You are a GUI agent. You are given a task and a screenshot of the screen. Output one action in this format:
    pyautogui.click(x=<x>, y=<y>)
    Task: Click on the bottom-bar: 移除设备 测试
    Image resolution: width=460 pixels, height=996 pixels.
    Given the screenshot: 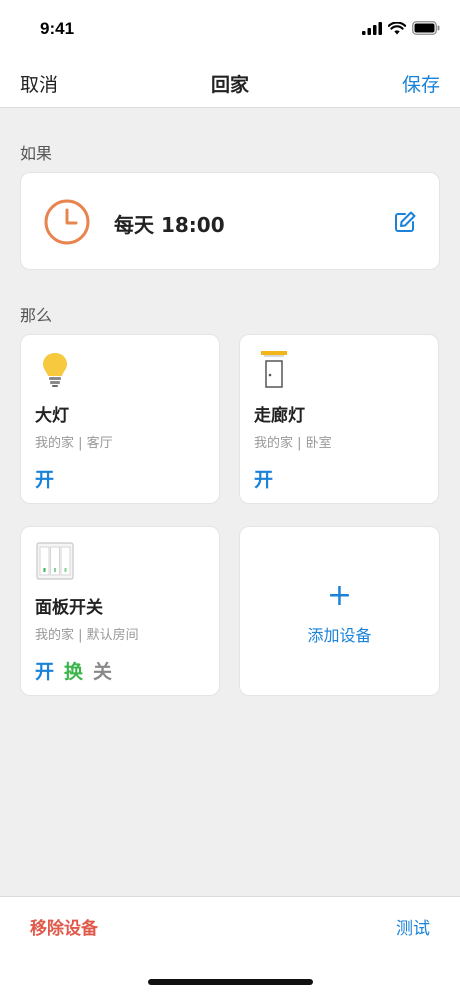 What is the action you would take?
    pyautogui.click(x=230, y=946)
    